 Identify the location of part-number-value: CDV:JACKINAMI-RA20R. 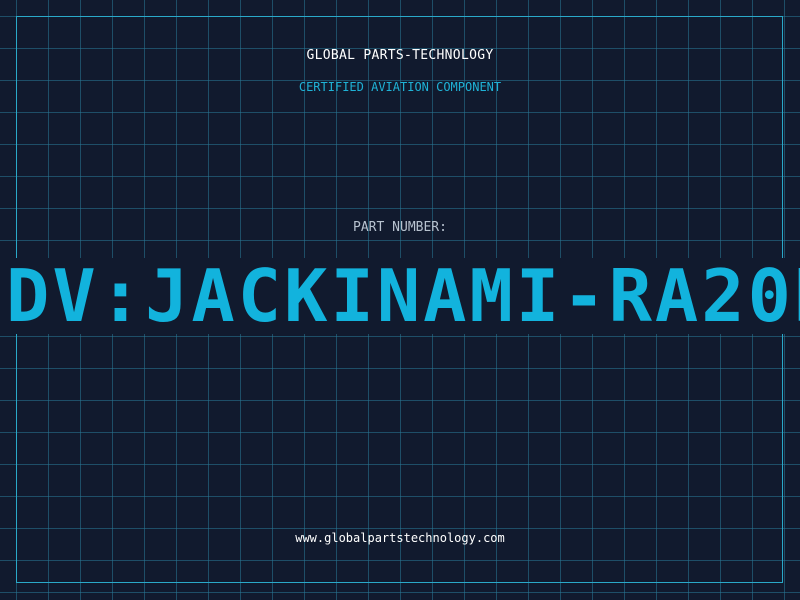
(400, 296).